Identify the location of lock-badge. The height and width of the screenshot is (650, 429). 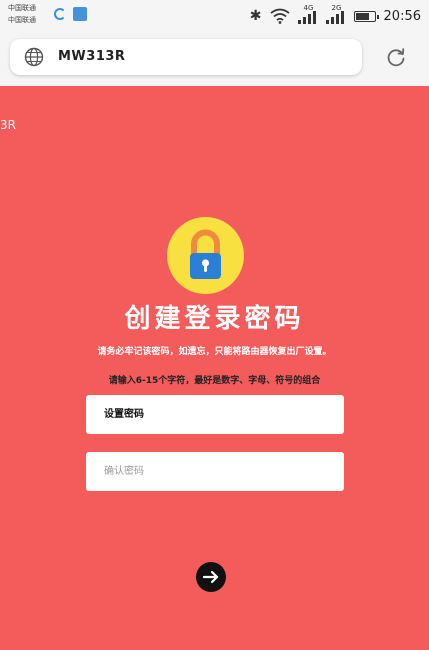
(205, 255).